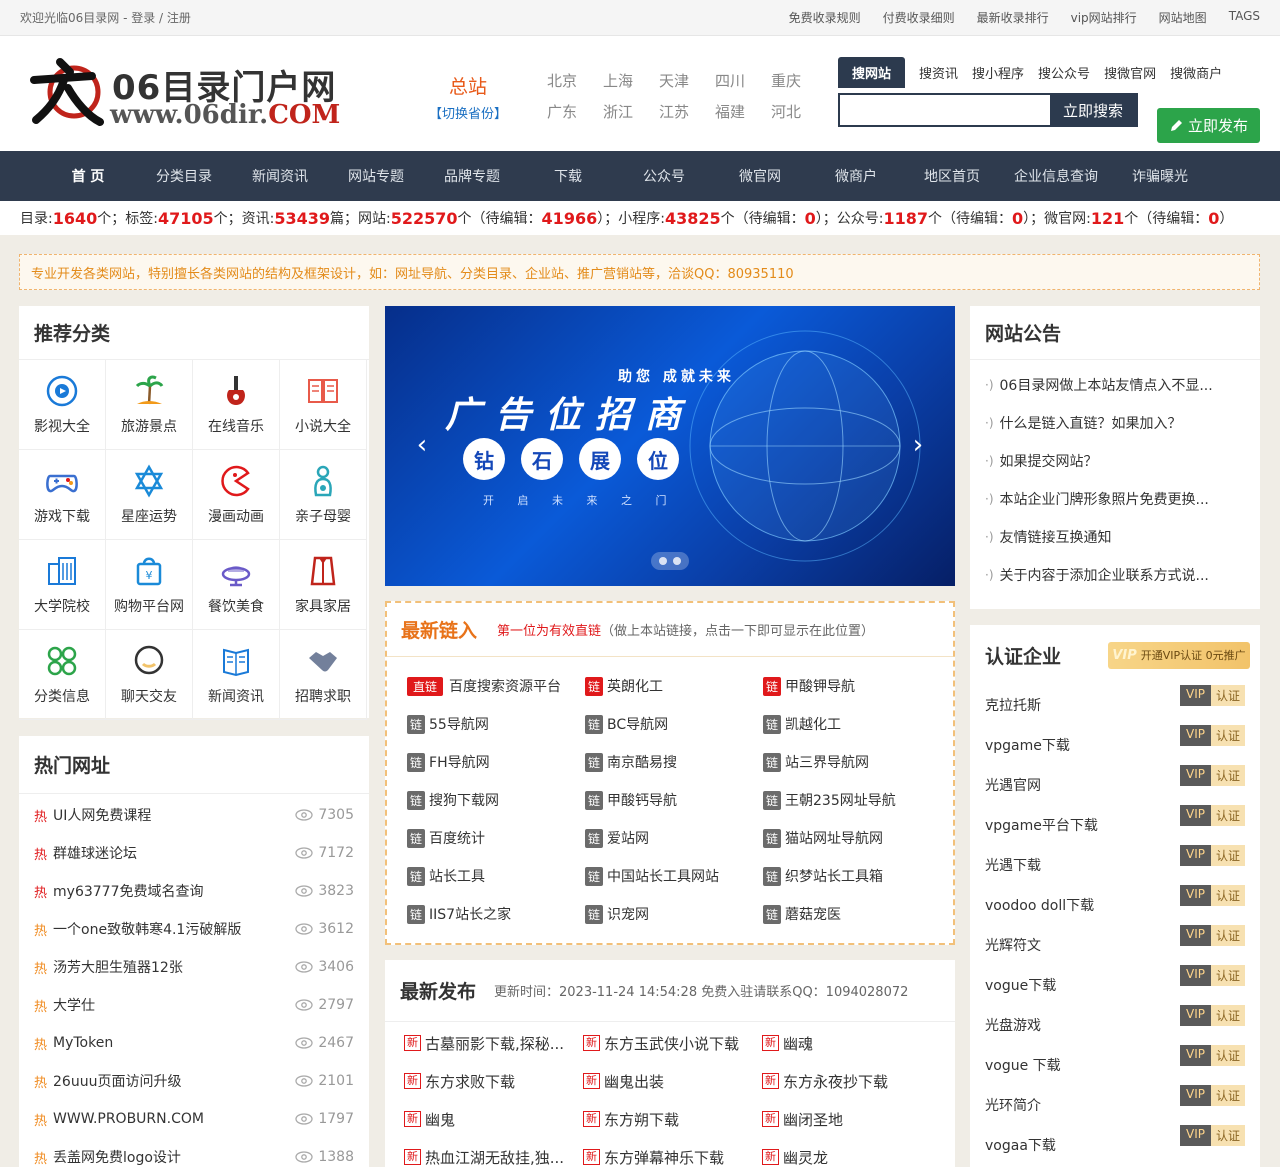 The width and height of the screenshot is (1280, 1167). Describe the element at coordinates (1115, 944) in the screenshot. I see `certified-item: 光辉符文 VIP 认证` at that location.